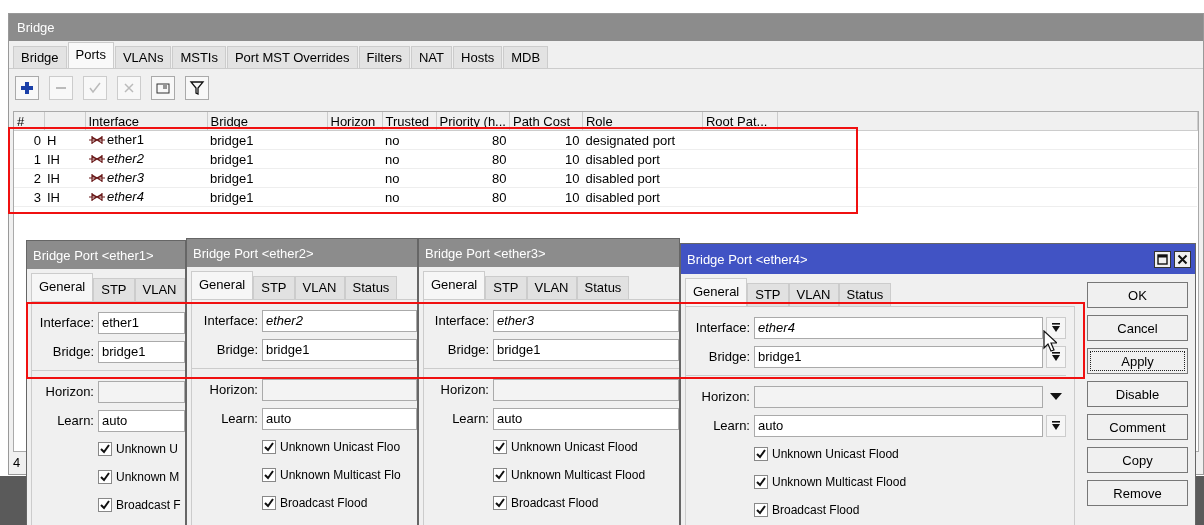 The image size is (1204, 525). Describe the element at coordinates (339, 320) in the screenshot. I see `input-field: ether2` at that location.